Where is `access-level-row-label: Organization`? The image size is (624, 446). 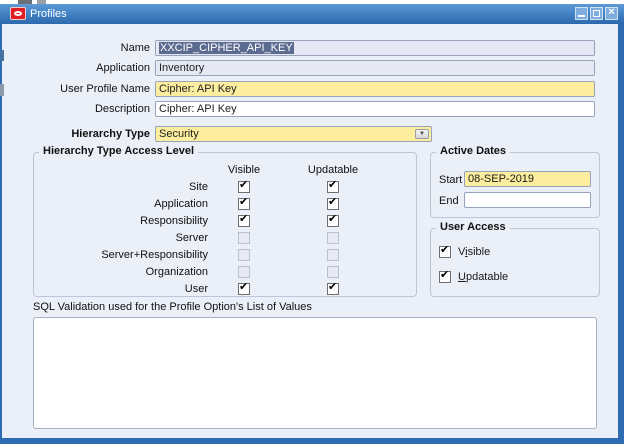 access-level-row-label: Organization is located at coordinates (176, 272).